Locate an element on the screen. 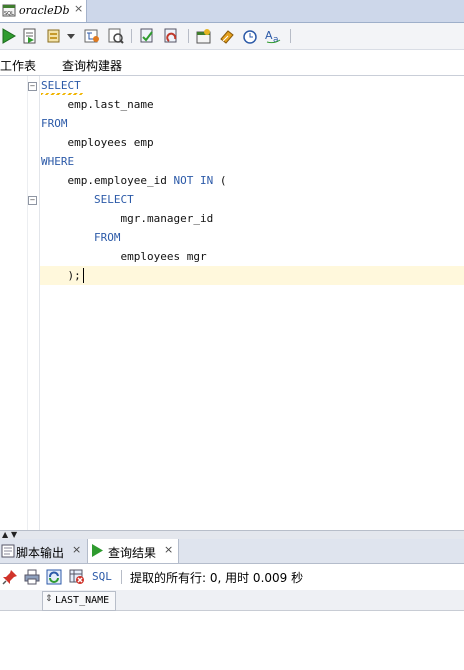 The height and width of the screenshot is (670, 464). commit-check-icon is located at coordinates (147, 36).